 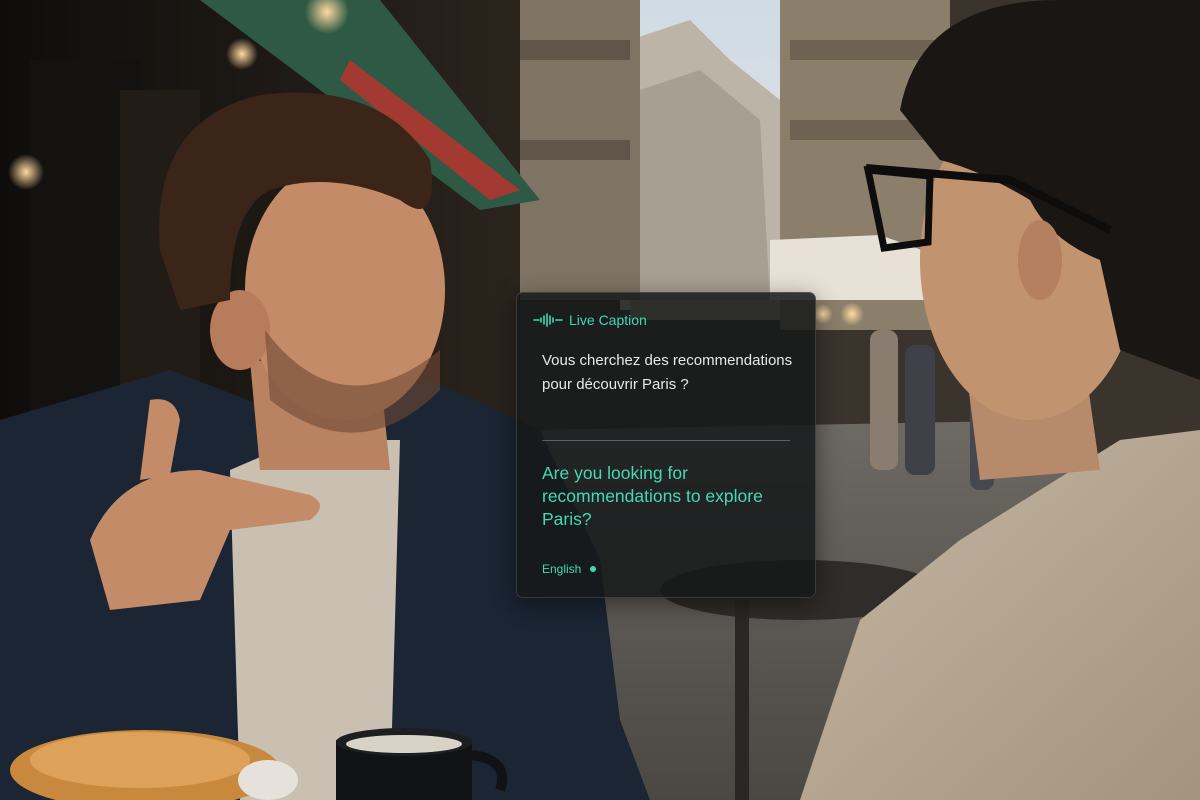 What do you see at coordinates (548, 320) in the screenshot?
I see `waveform-icon` at bounding box center [548, 320].